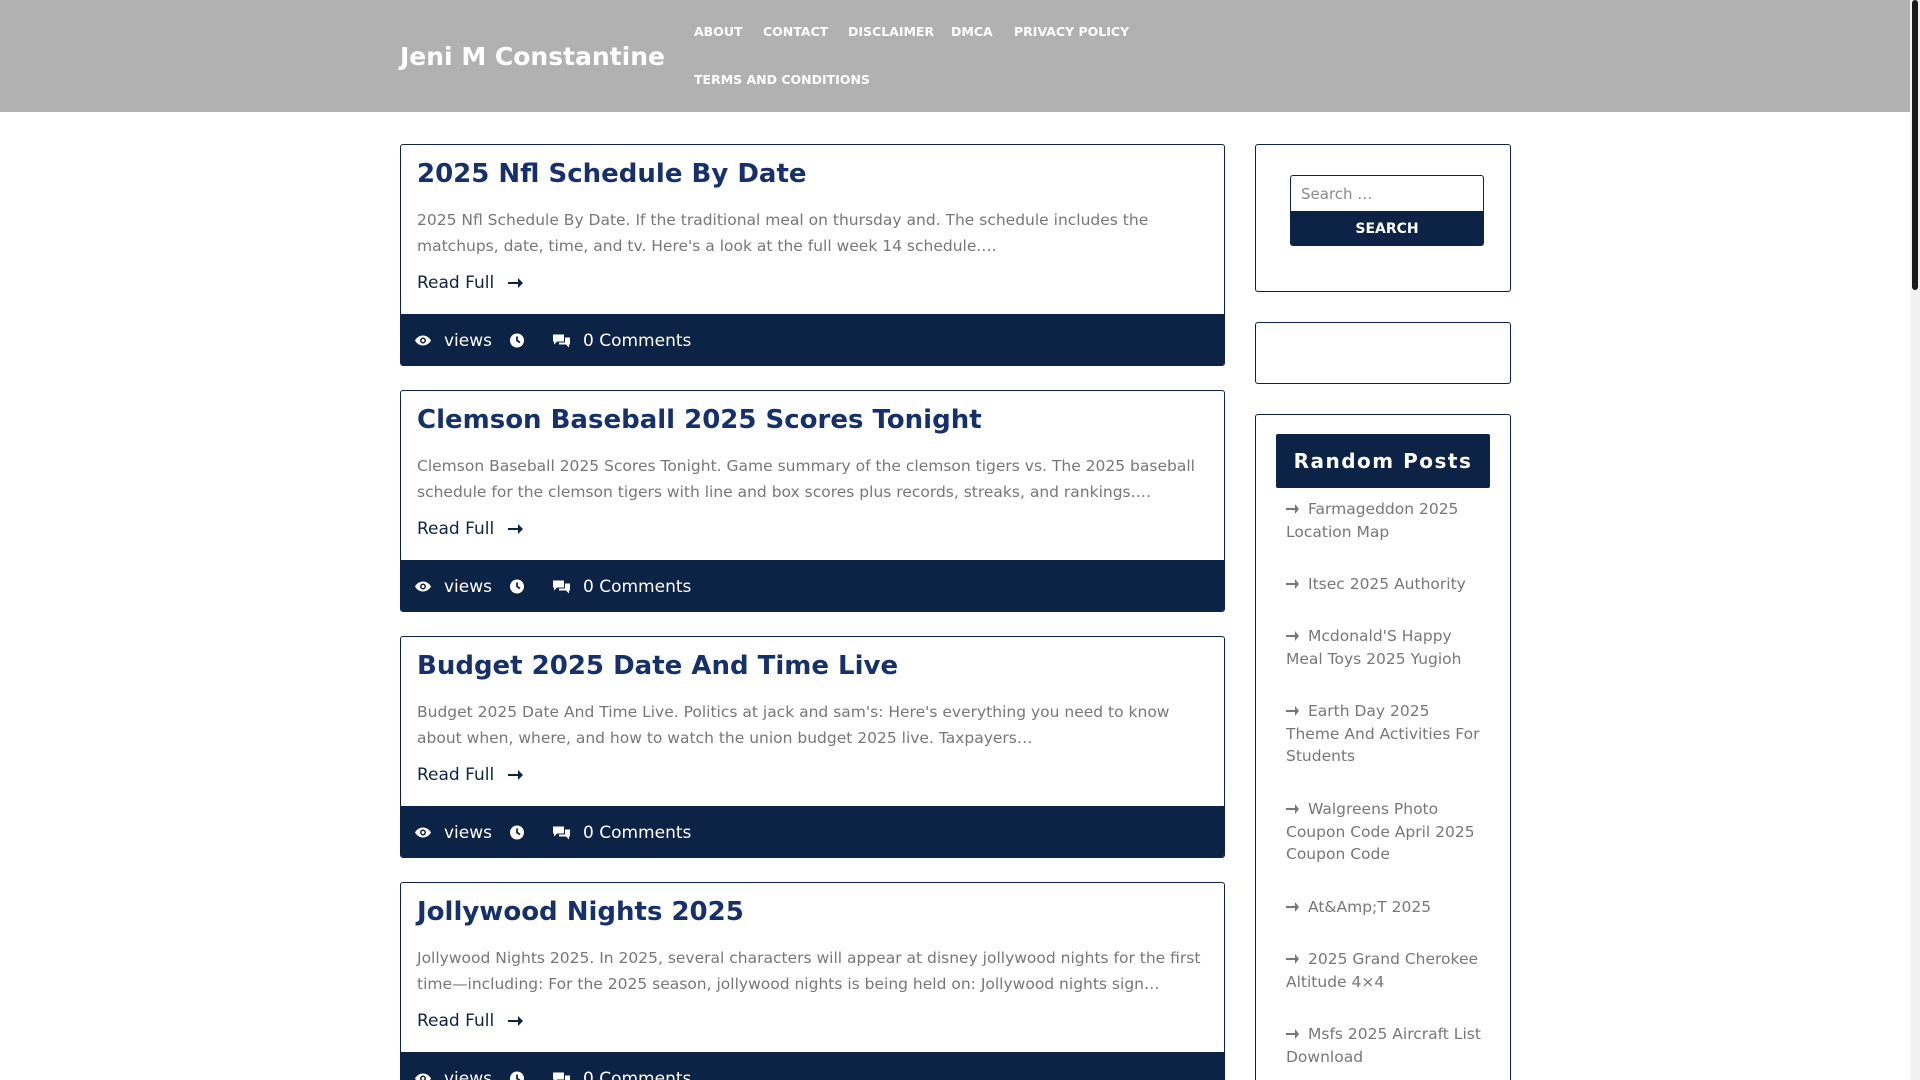 Image resolution: width=1920 pixels, height=1080 pixels. What do you see at coordinates (1374, 647) in the screenshot?
I see `random-post-label: Mcdonald'S Happy Meal Toys 2025 Yugioh` at bounding box center [1374, 647].